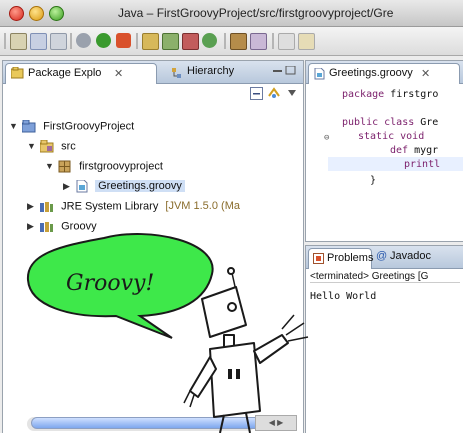  Describe the element at coordinates (16, 13) in the screenshot. I see `close-window-button` at that location.